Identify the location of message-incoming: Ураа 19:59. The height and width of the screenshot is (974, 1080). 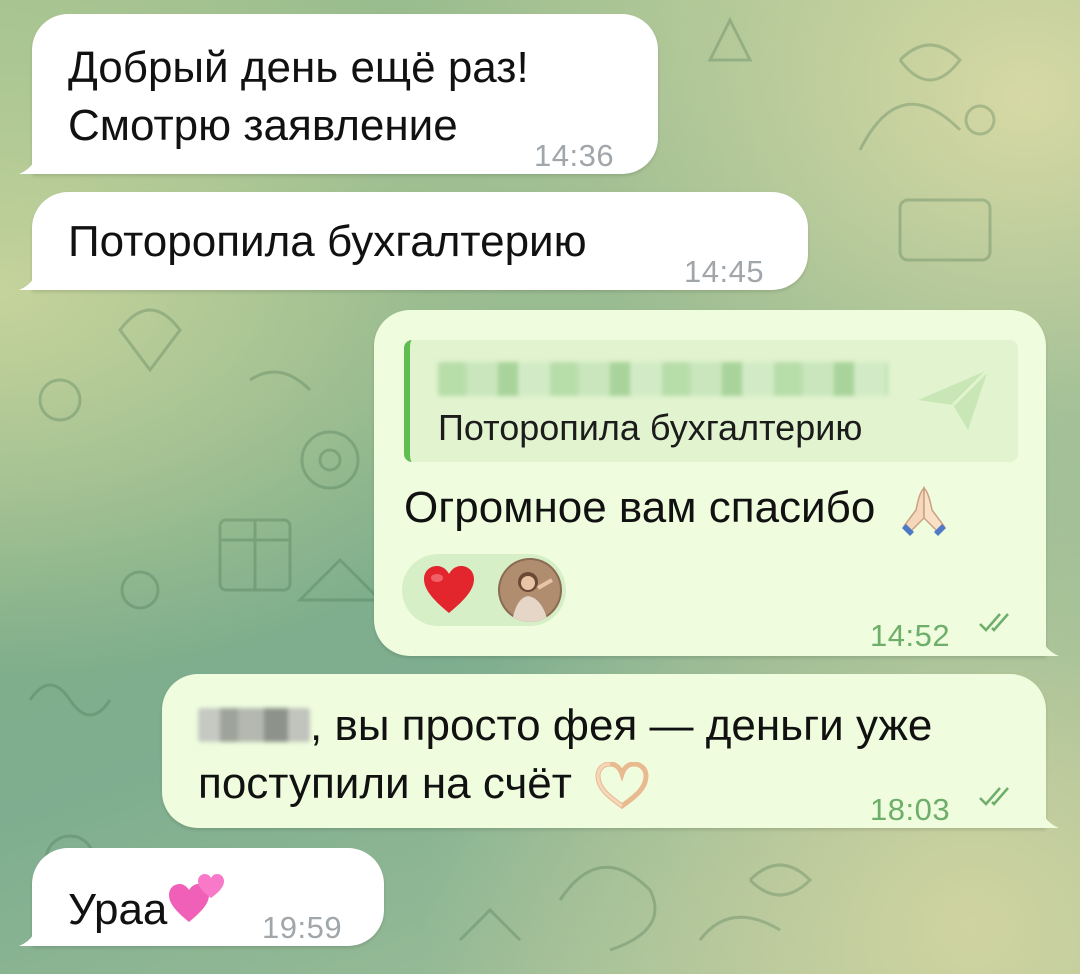
(201, 897).